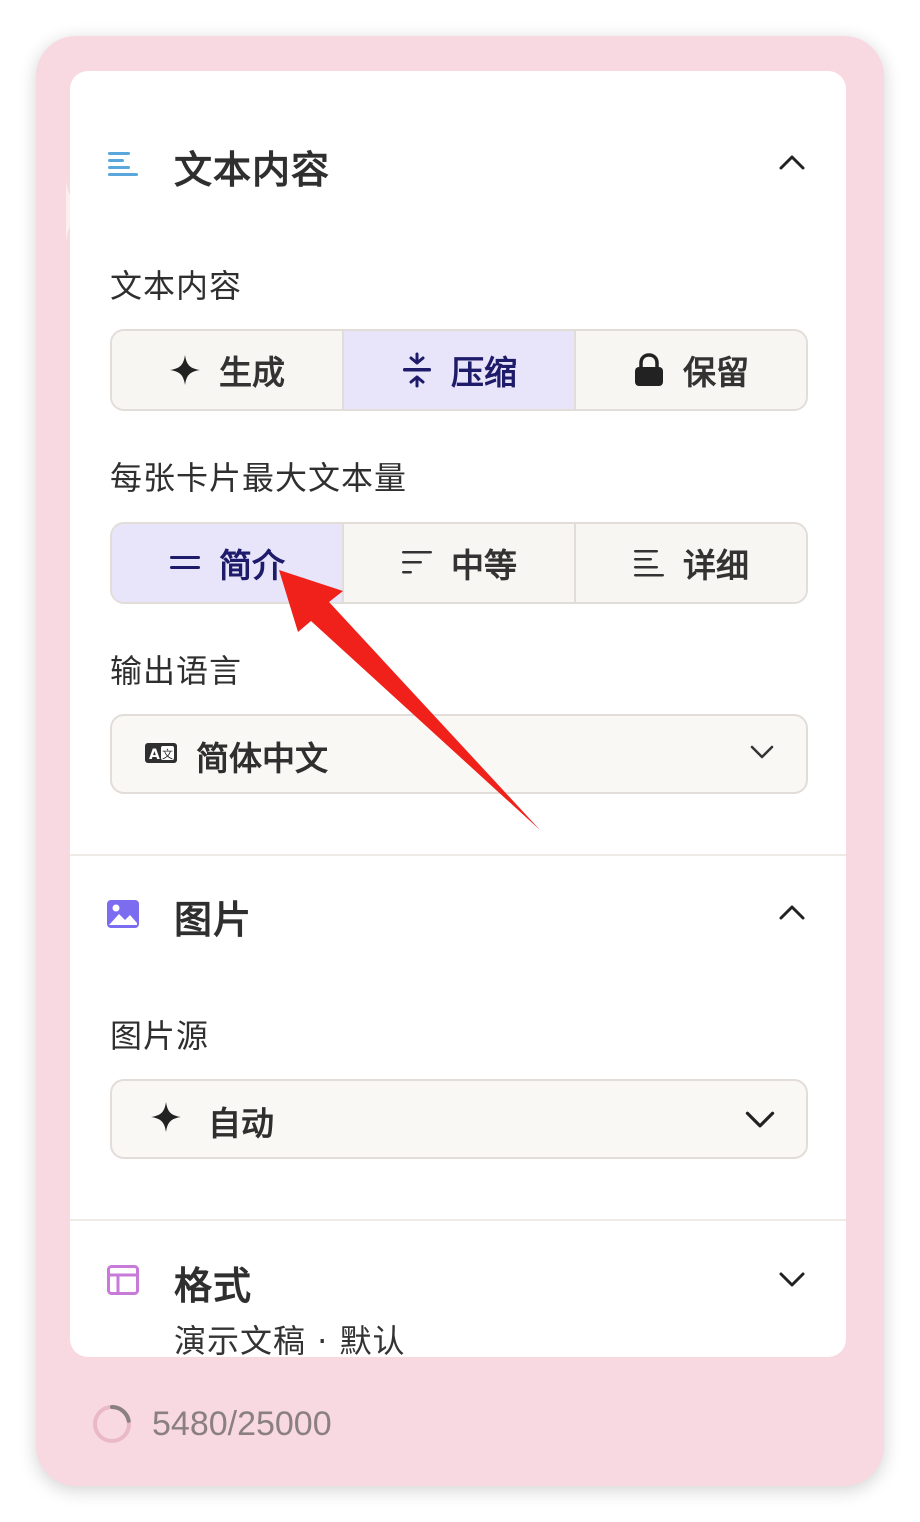 Image resolution: width=920 pixels, height=1522 pixels. What do you see at coordinates (458, 163) in the screenshot?
I see `text-section-header: 文本内容` at bounding box center [458, 163].